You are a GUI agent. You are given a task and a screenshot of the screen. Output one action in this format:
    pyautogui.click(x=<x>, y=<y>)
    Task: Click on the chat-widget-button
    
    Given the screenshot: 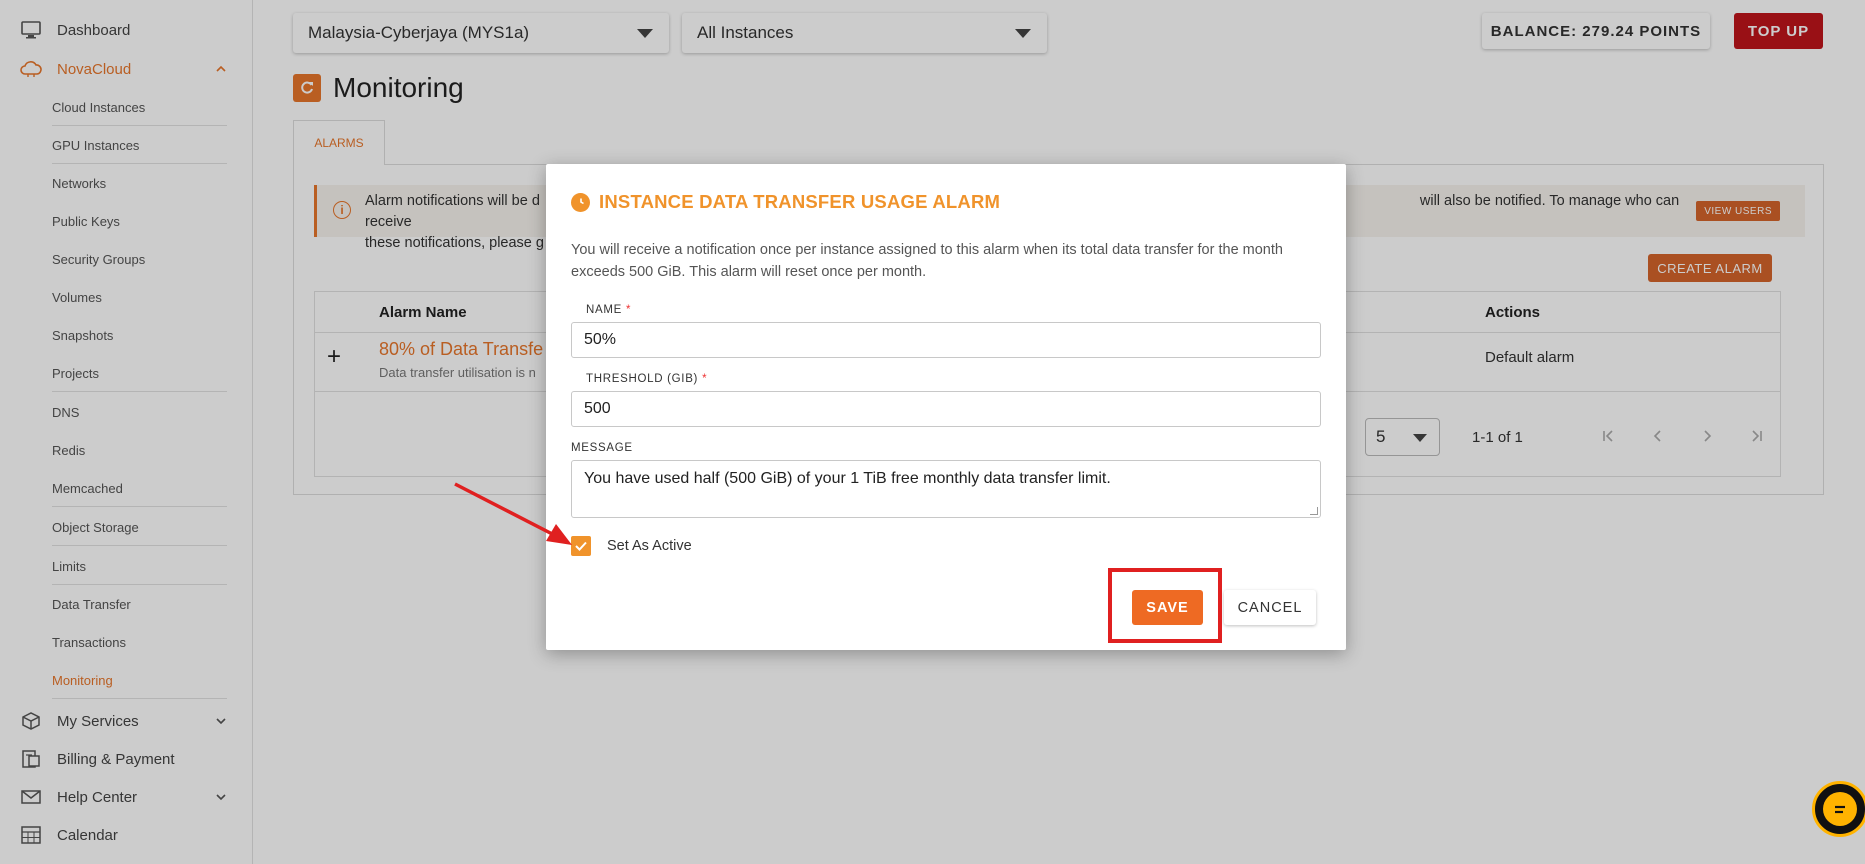 What is the action you would take?
    pyautogui.click(x=1838, y=809)
    